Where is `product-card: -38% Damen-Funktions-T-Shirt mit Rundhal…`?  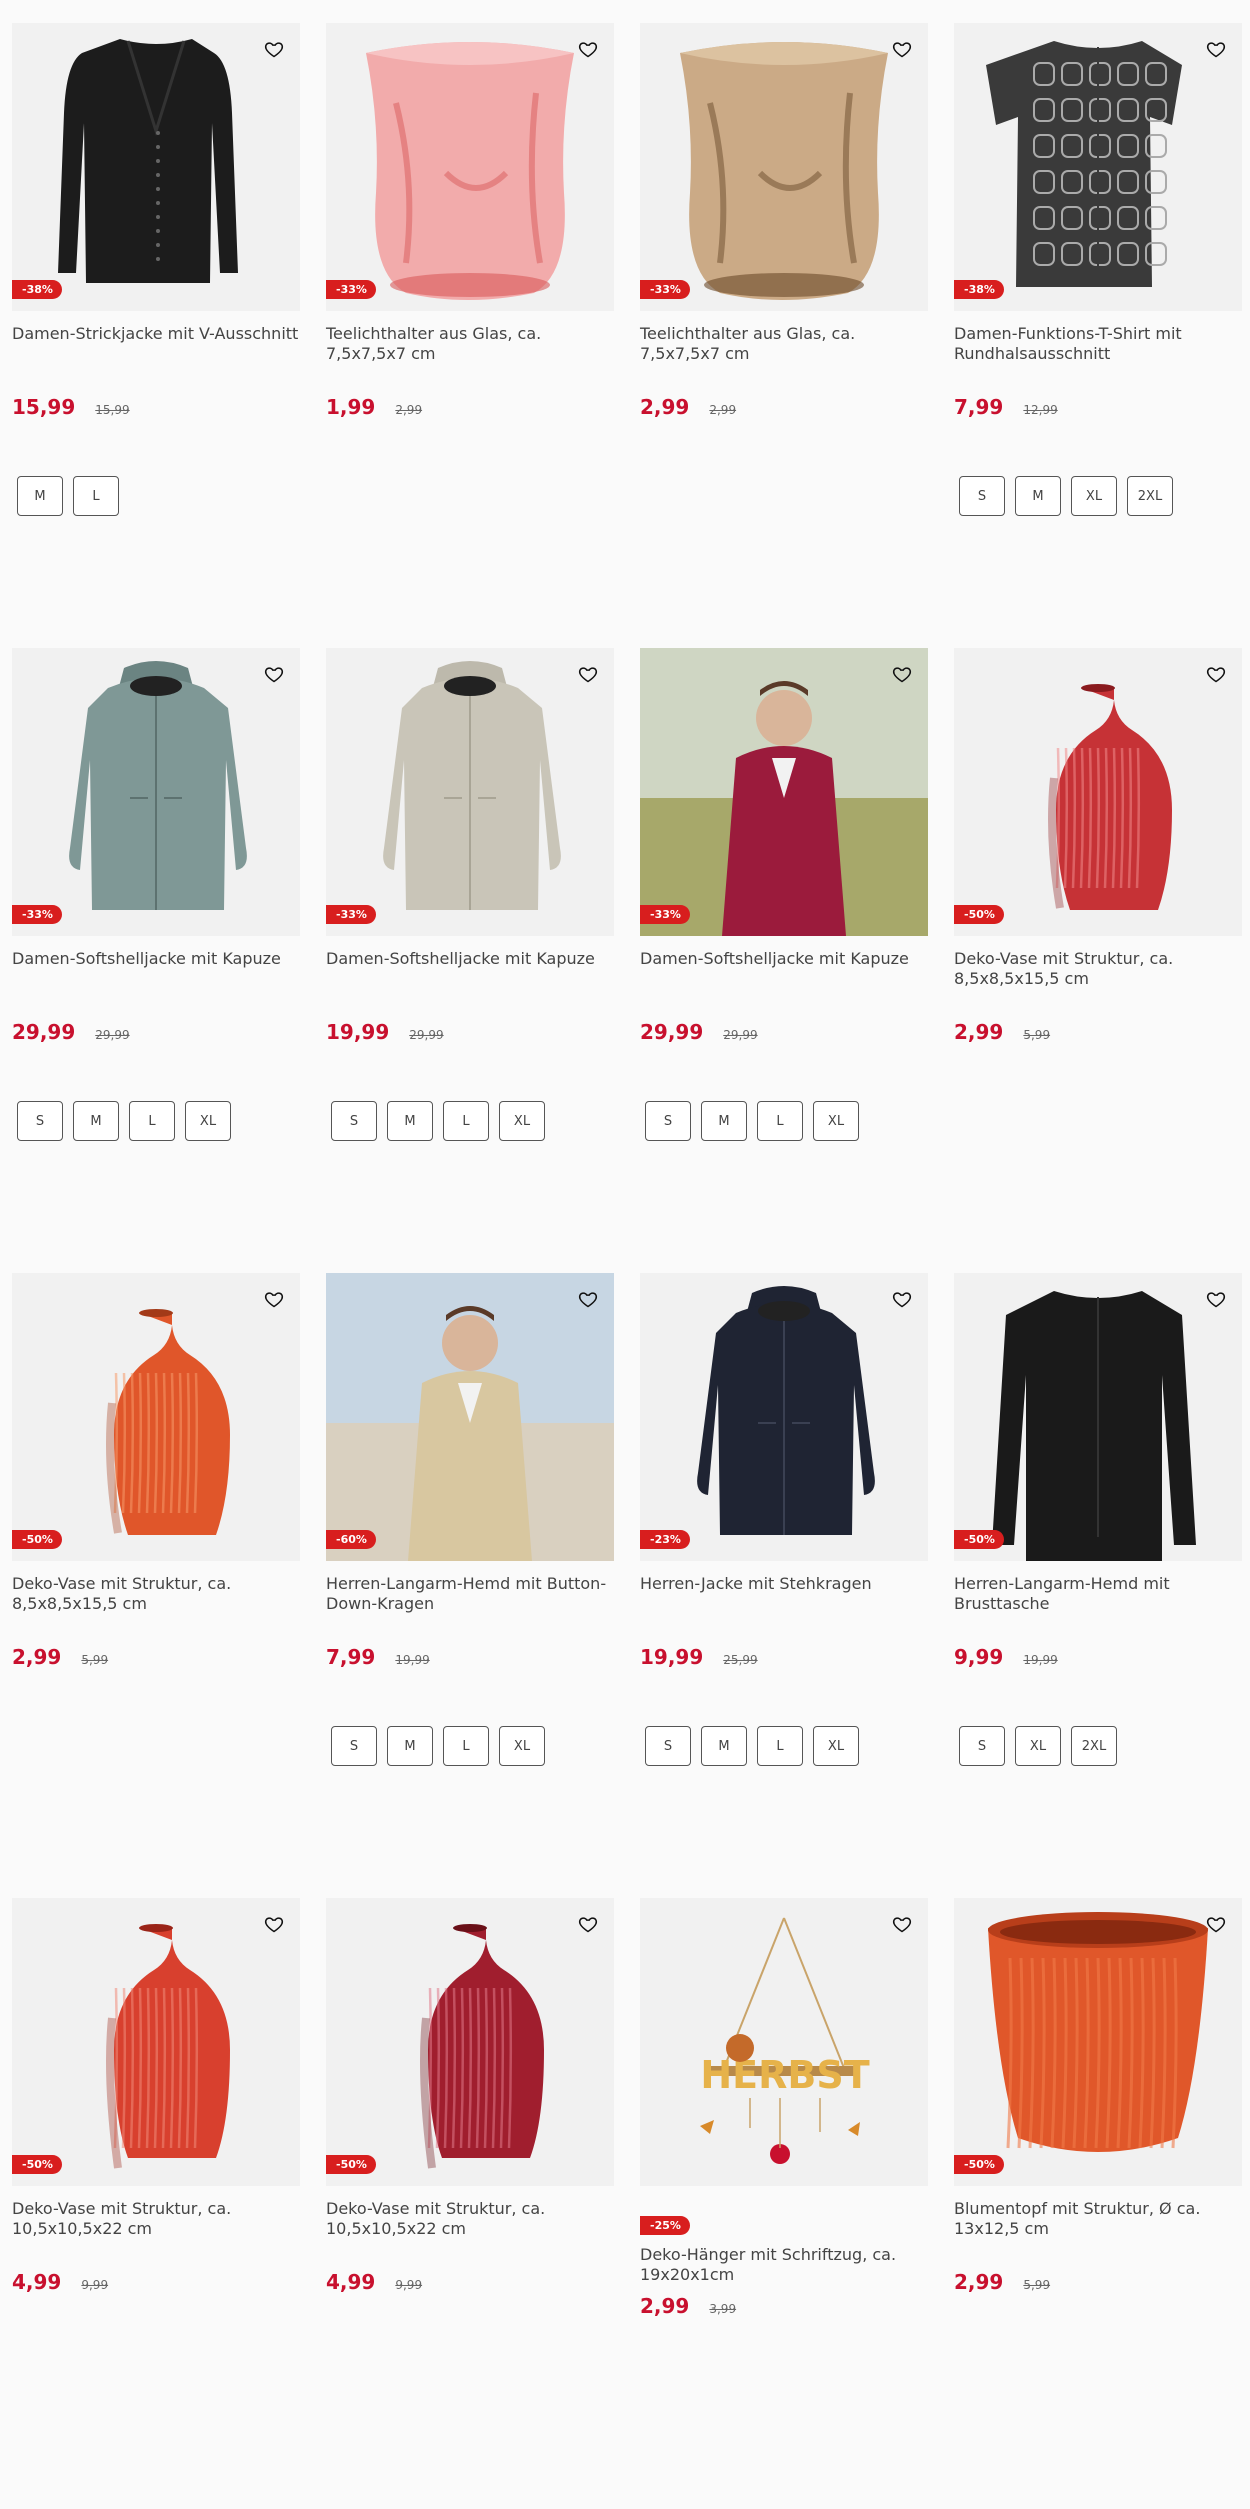 product-card: -38% Damen-Funktions-T-Shirt mit Rundhal… is located at coordinates (1098, 269).